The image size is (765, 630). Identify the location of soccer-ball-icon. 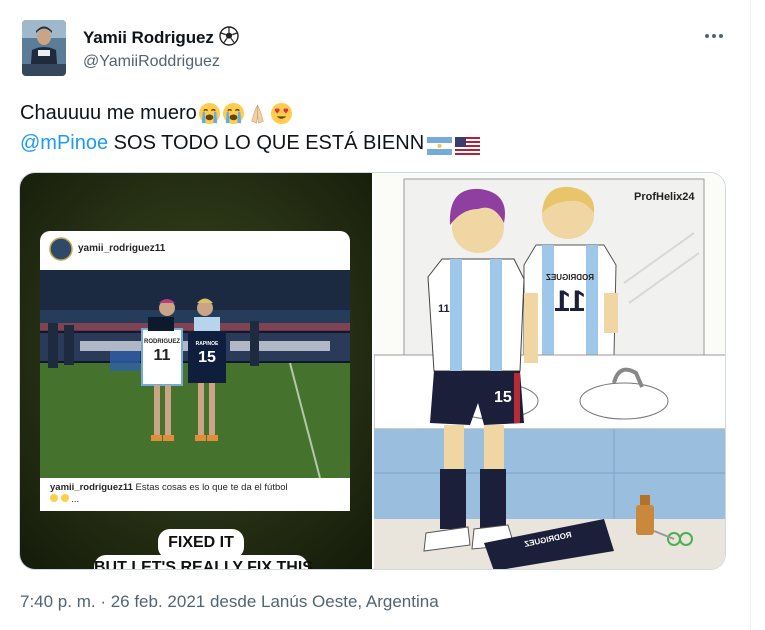
(229, 36).